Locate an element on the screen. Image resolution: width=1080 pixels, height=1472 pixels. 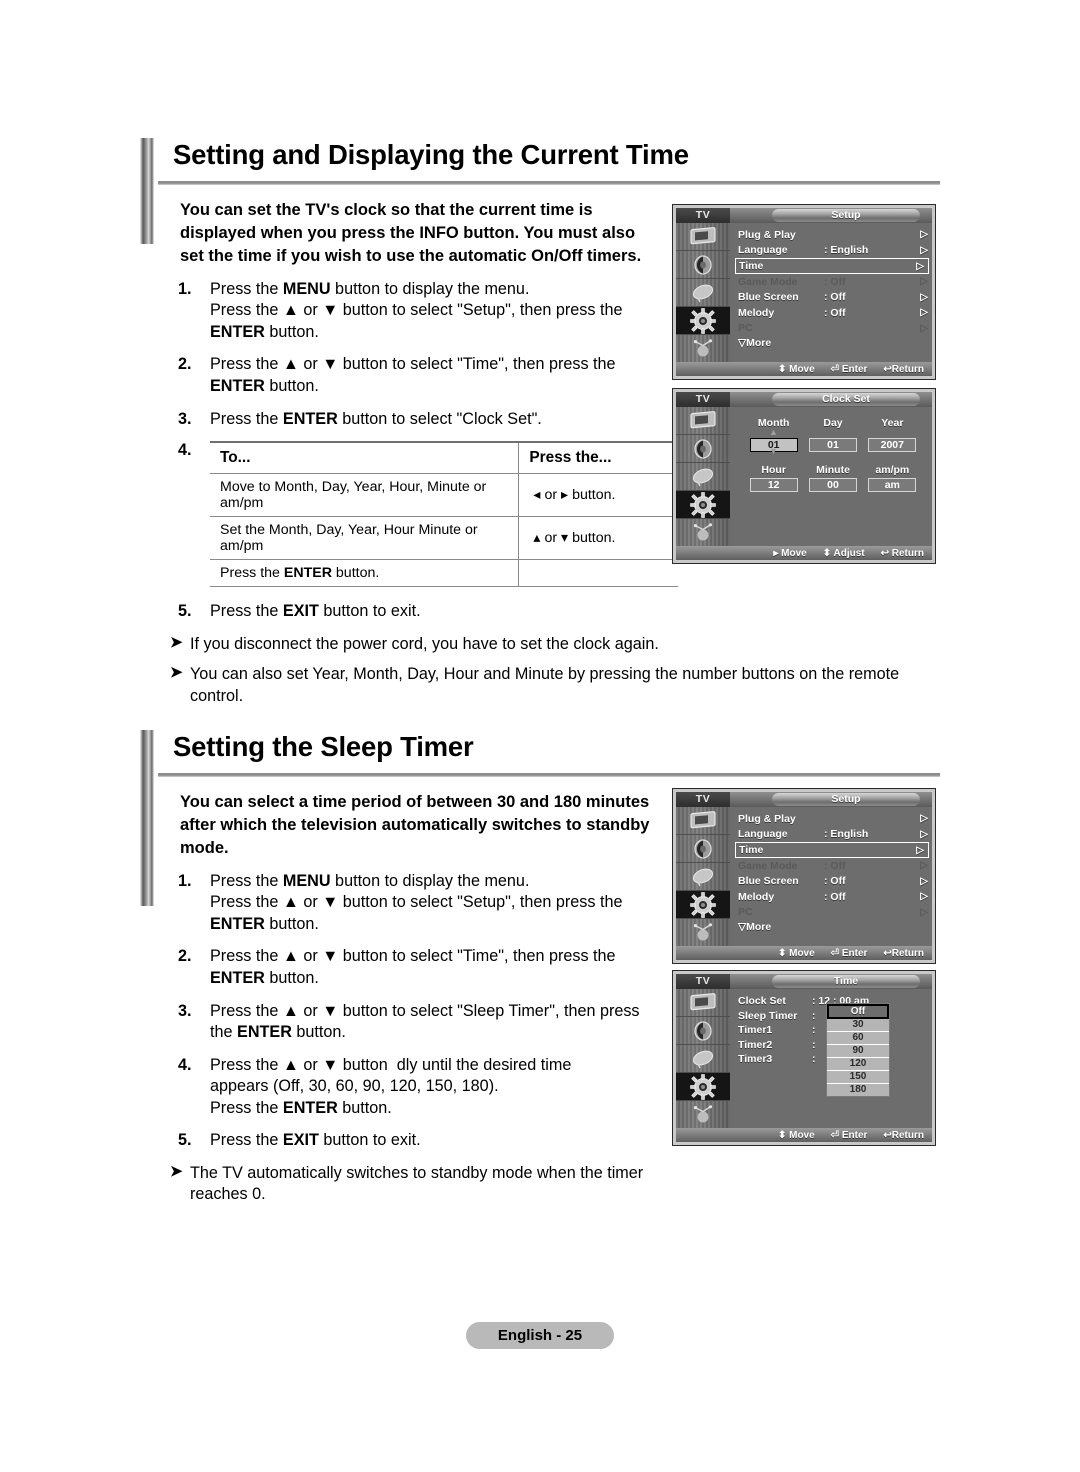
sleep-timer-option-list: Off 30 60 90 120 150 180 is located at coordinates (858, 1050).